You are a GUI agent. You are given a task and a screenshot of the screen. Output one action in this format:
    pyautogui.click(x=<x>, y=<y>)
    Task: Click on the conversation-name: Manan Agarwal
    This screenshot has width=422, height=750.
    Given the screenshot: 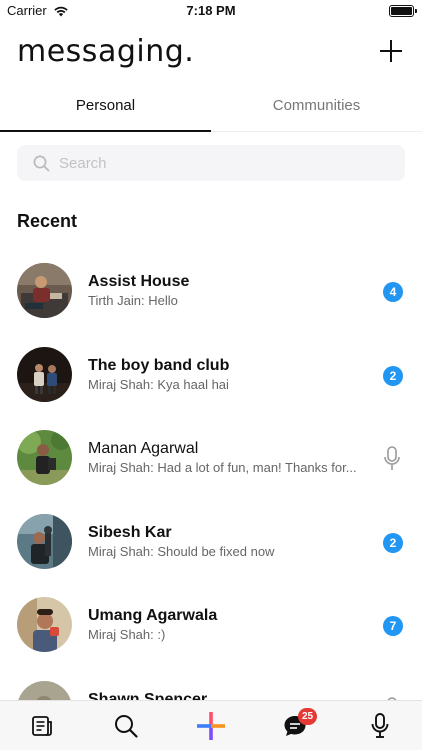 What is the action you would take?
    pyautogui.click(x=143, y=448)
    